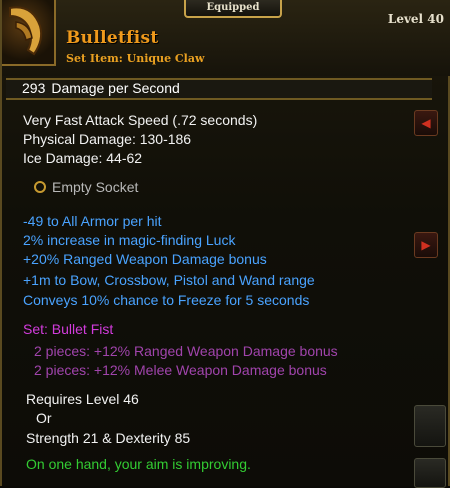 The image size is (450, 488). I want to click on equipped-tab: Equipped, so click(233, 9).